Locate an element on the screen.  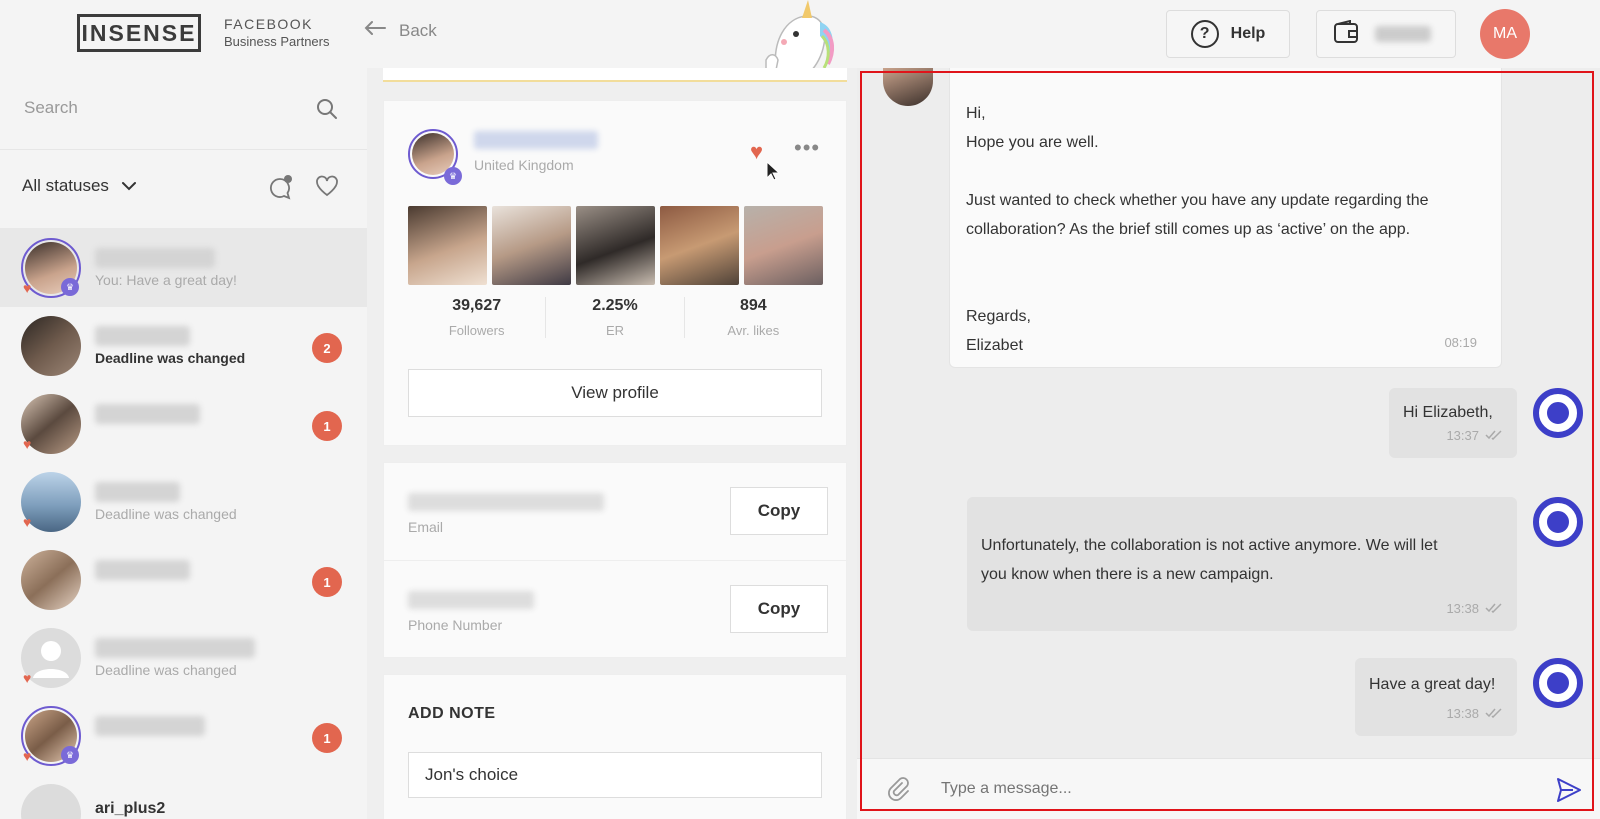
message-time: 08:19 is located at coordinates (1460, 342).